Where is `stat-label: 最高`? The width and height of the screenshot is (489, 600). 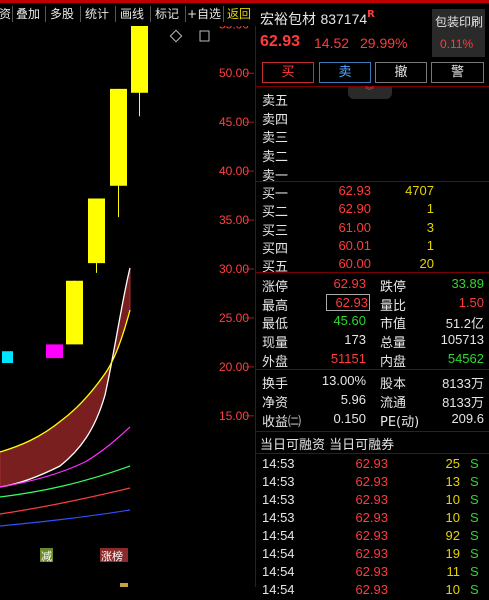 stat-label: 最高 is located at coordinates (275, 306).